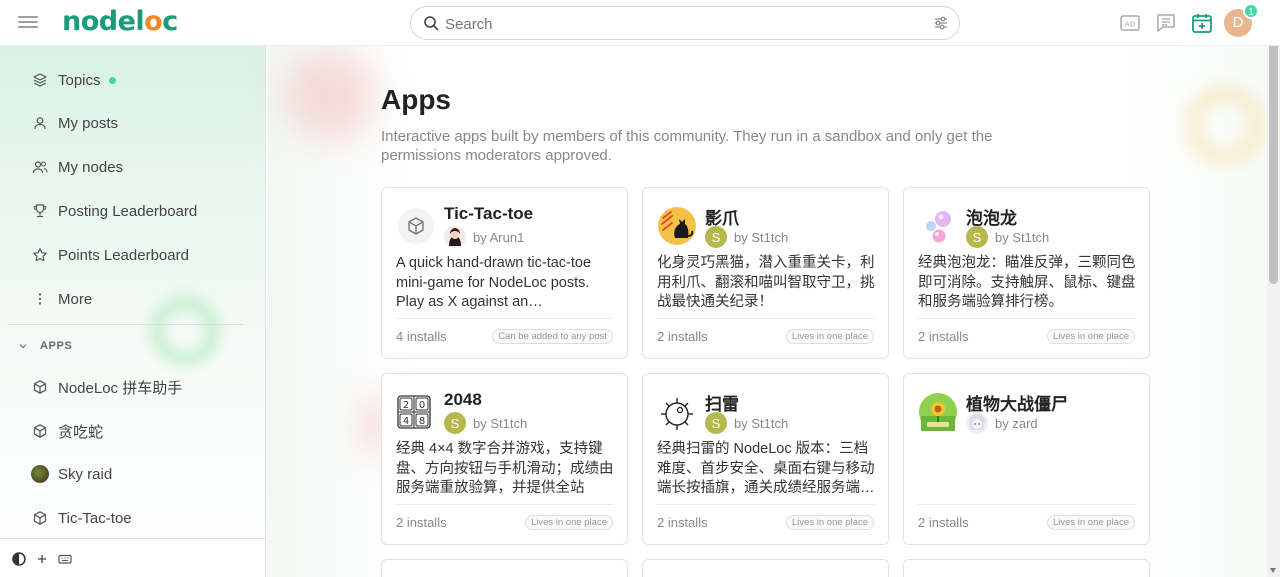 The height and width of the screenshot is (577, 1280). I want to click on app-card-author: by zard, so click(1002, 423).